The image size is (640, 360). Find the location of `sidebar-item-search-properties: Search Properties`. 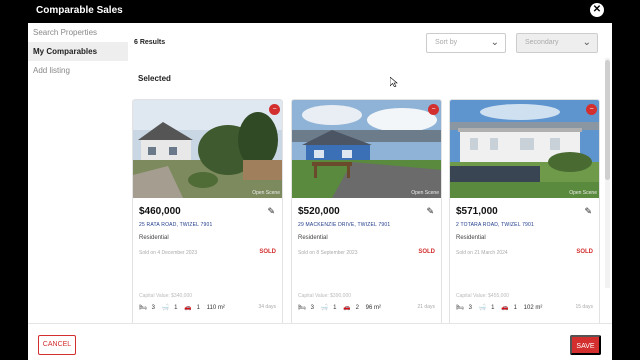

sidebar-item-search-properties: Search Properties is located at coordinates (78, 32).